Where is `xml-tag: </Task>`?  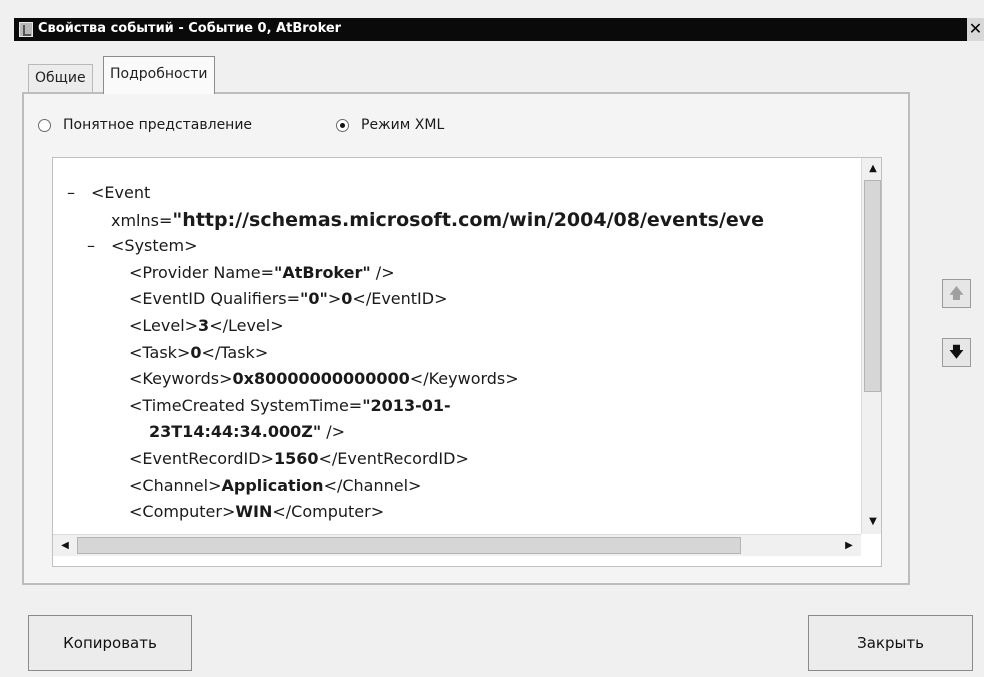 xml-tag: </Task> is located at coordinates (235, 352).